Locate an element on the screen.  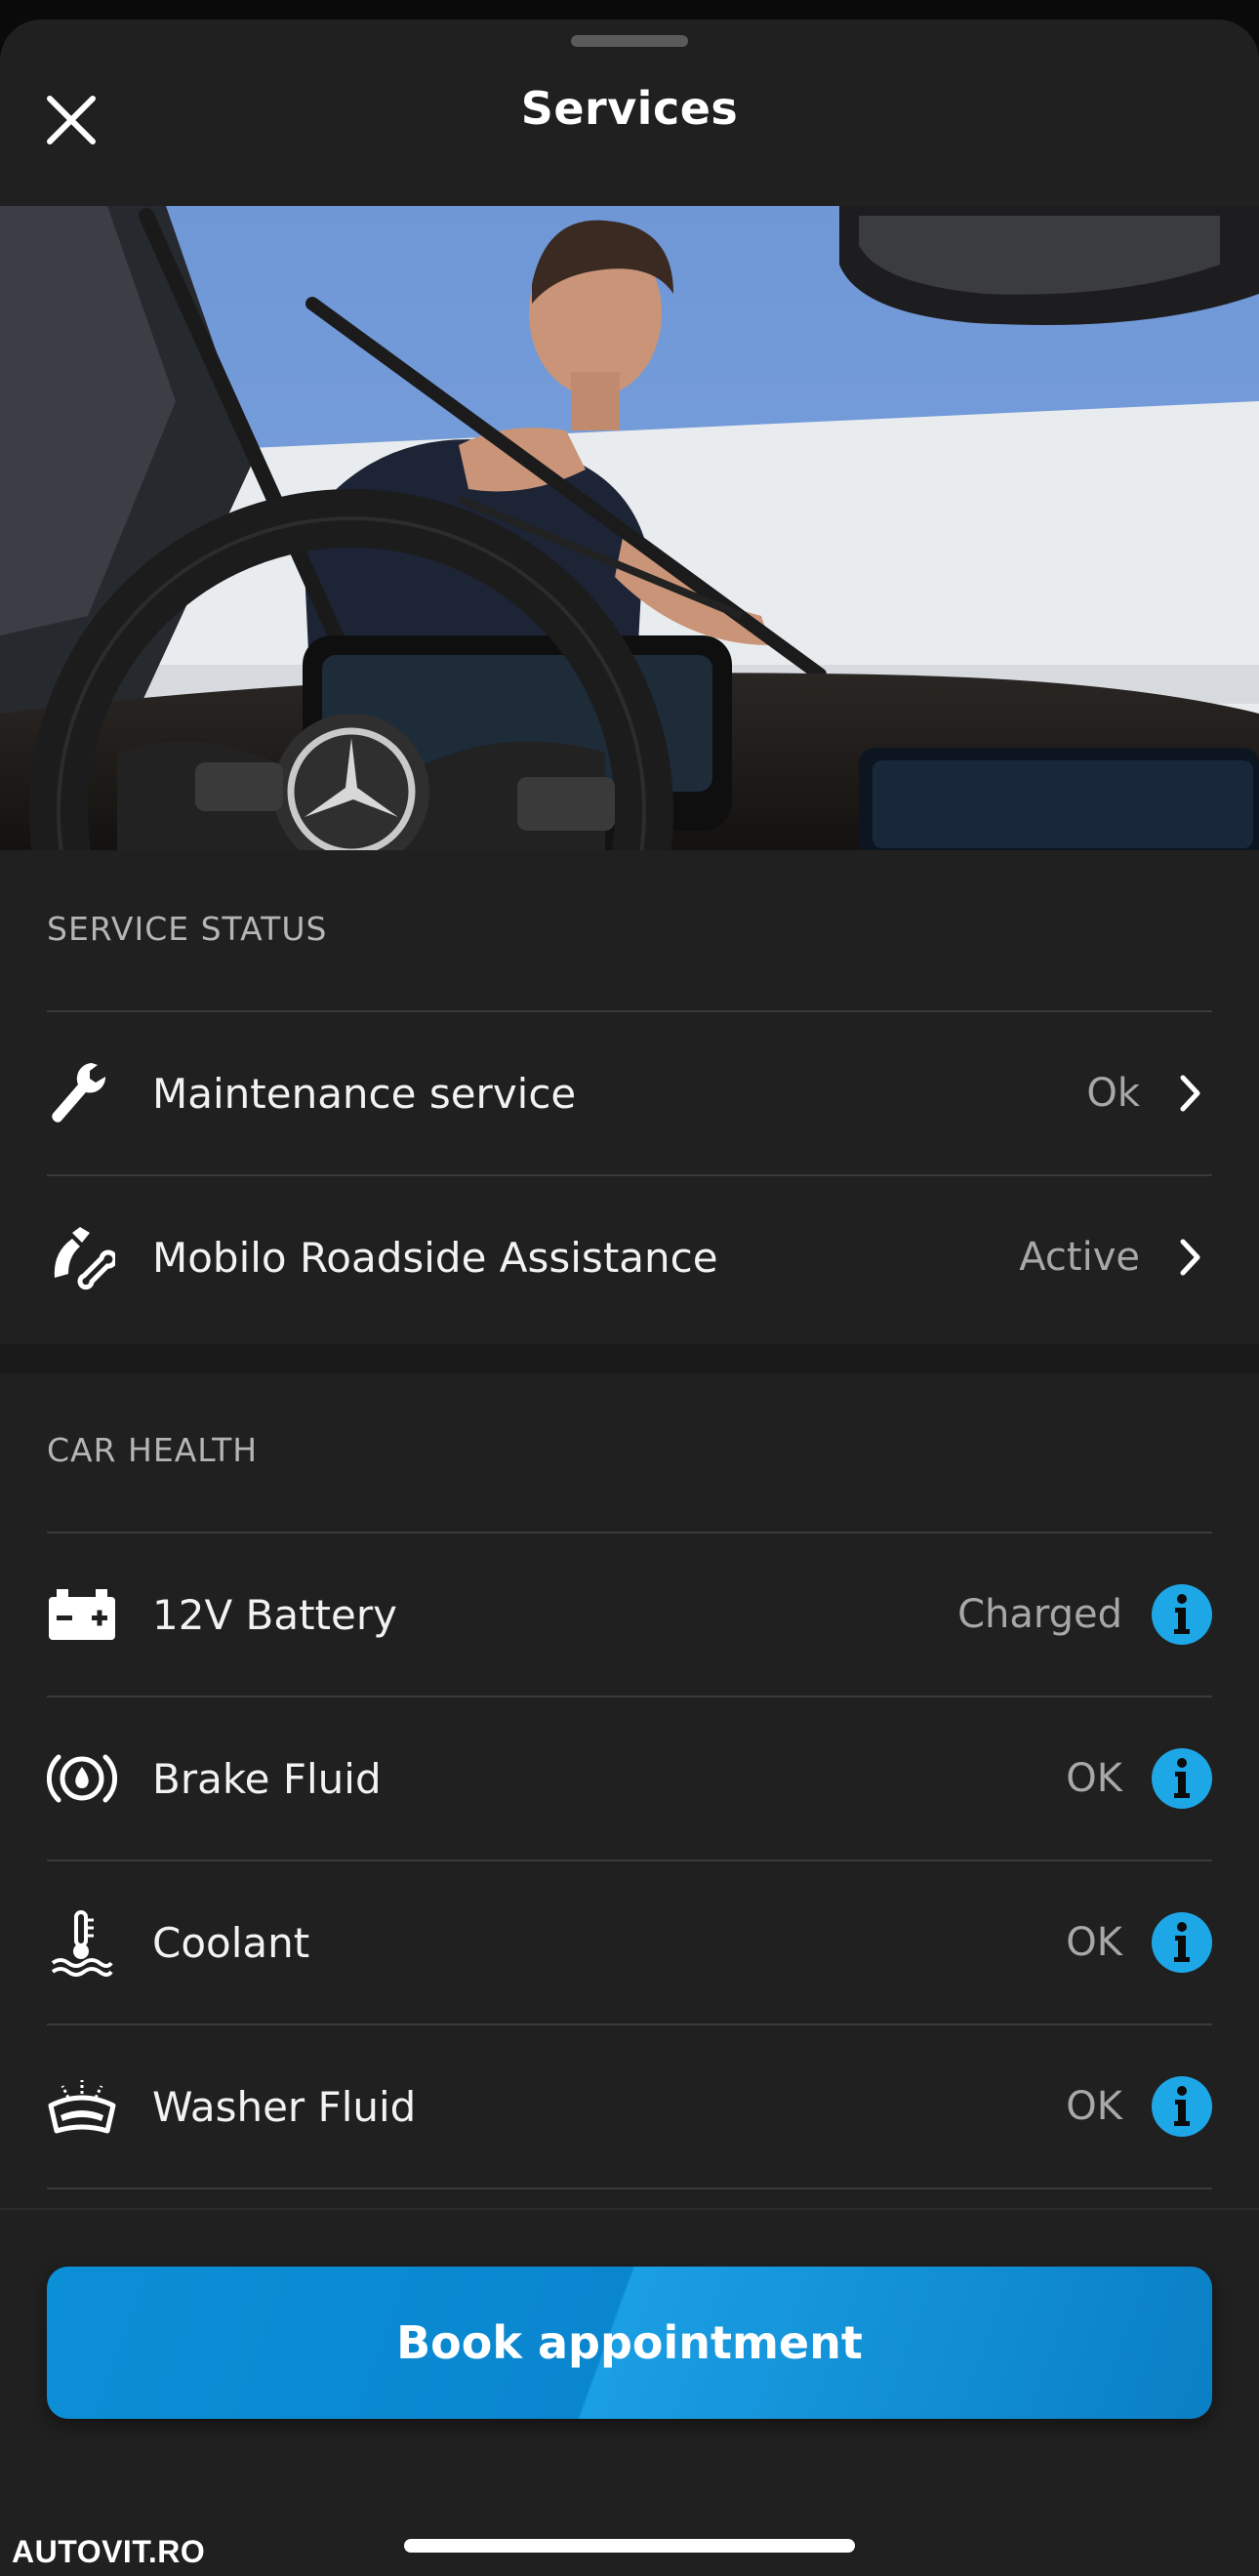
car-health-heading: CAR HEALTH is located at coordinates (153, 1450).